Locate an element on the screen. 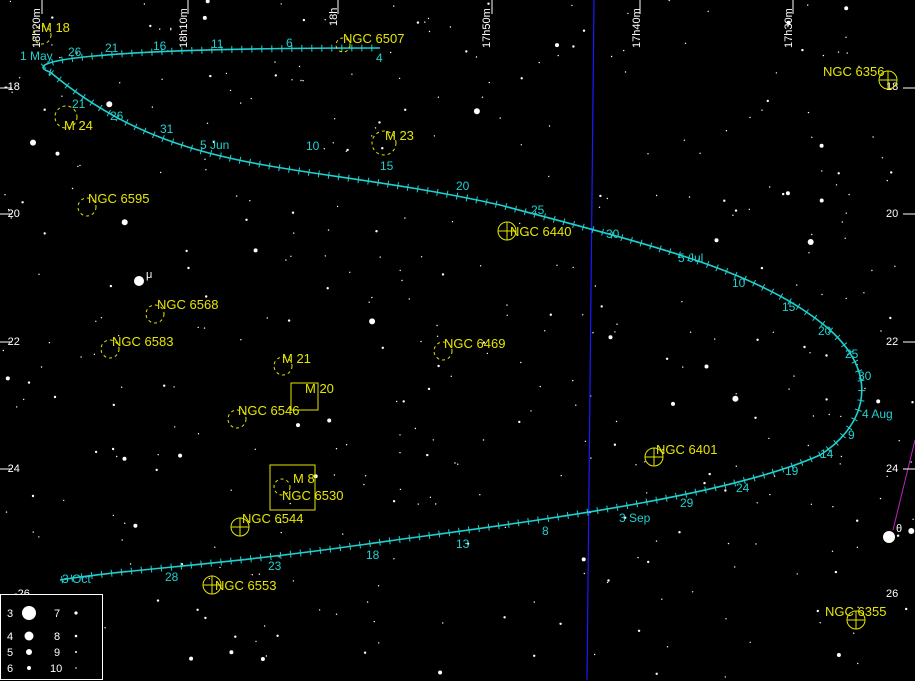  object-label: M 24 is located at coordinates (78, 125).